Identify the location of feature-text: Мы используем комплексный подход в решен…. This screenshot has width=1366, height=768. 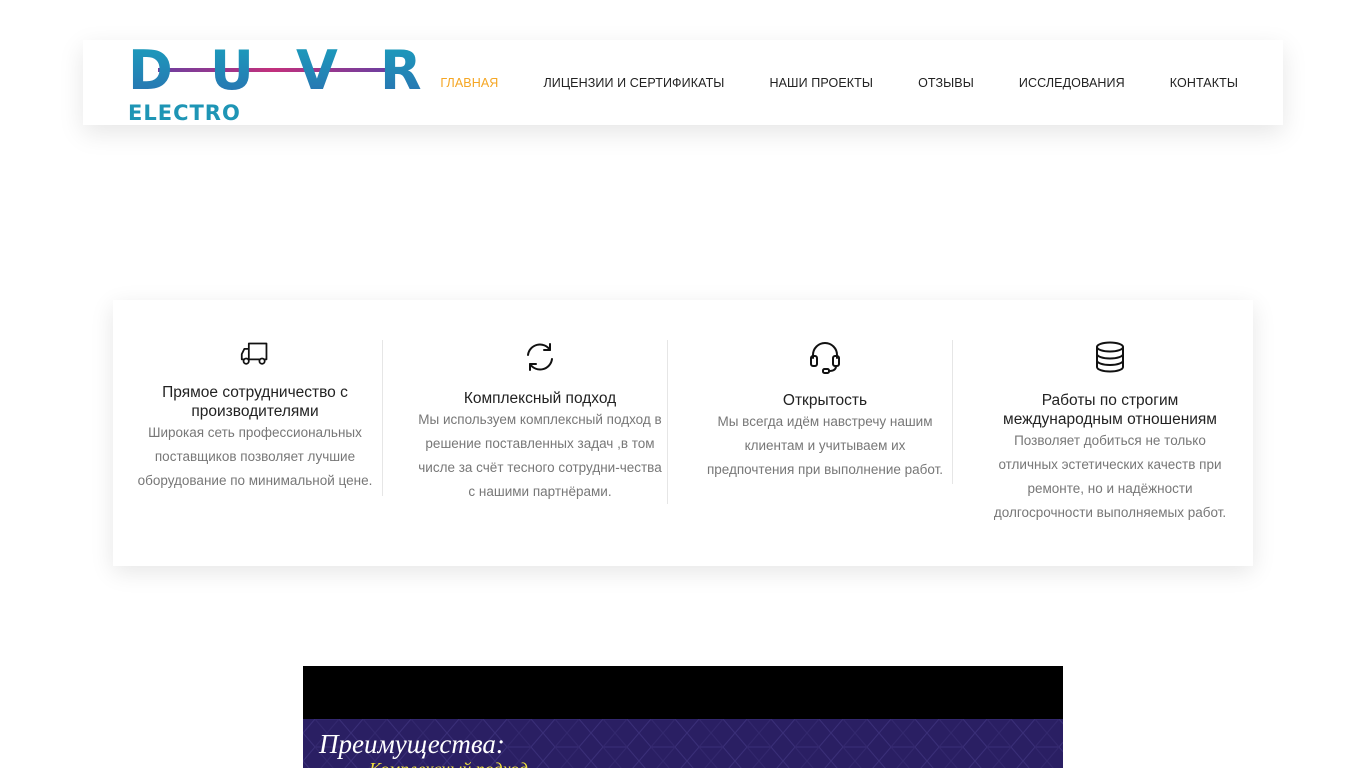
(540, 456).